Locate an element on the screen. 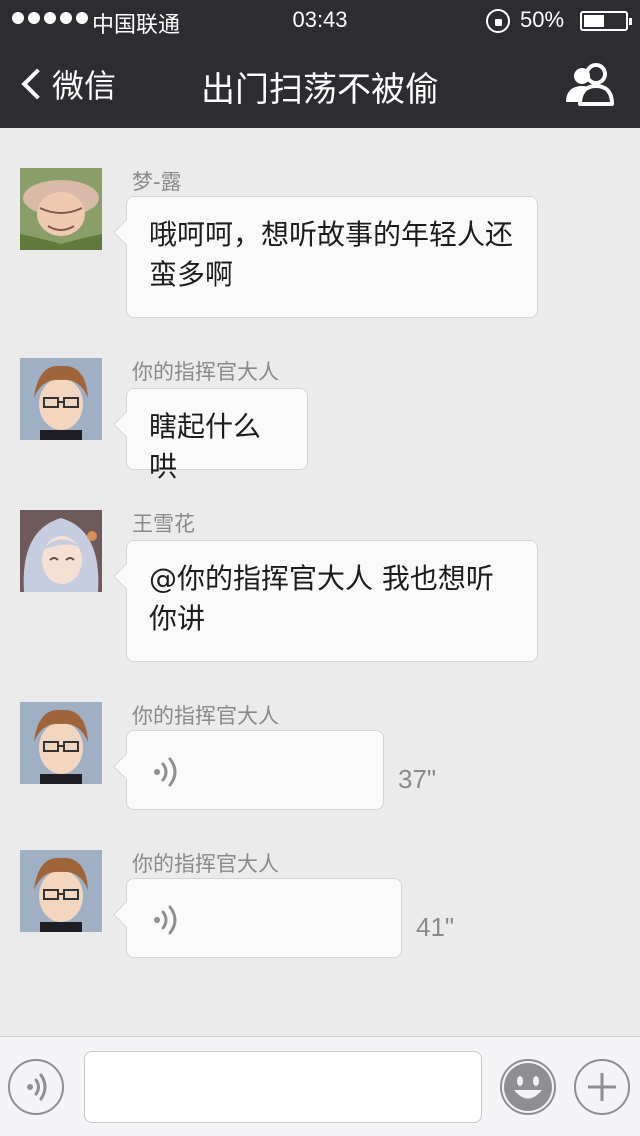 Image resolution: width=640 pixels, height=1136 pixels. voice-toggle-button is located at coordinates (36, 1087).